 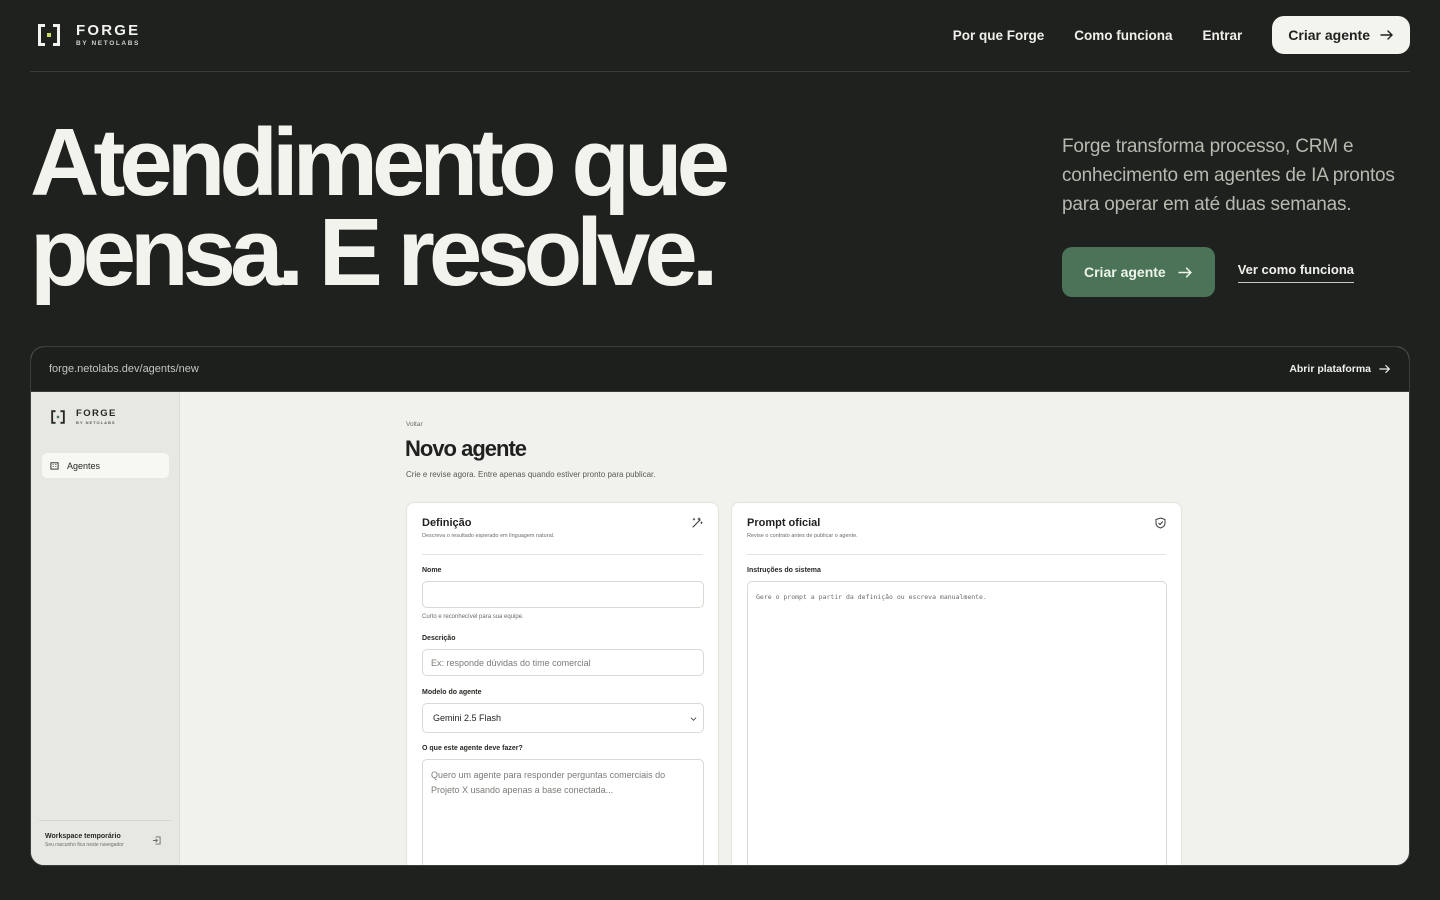 What do you see at coordinates (105, 465) in the screenshot?
I see `sidebar-item-agents: Agentes` at bounding box center [105, 465].